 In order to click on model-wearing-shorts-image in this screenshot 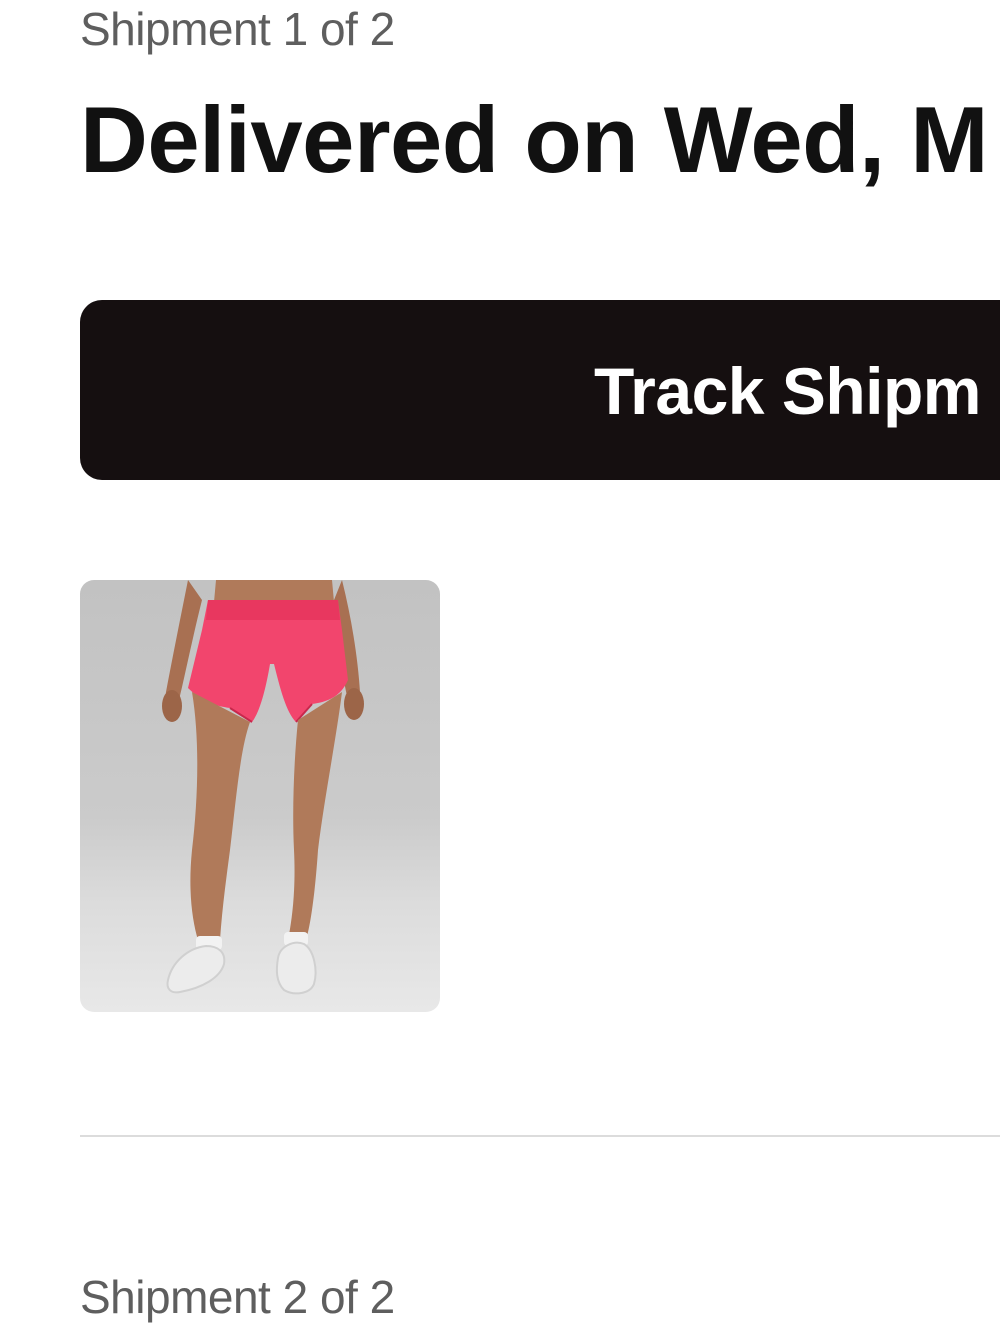, I will do `click(263, 787)`.